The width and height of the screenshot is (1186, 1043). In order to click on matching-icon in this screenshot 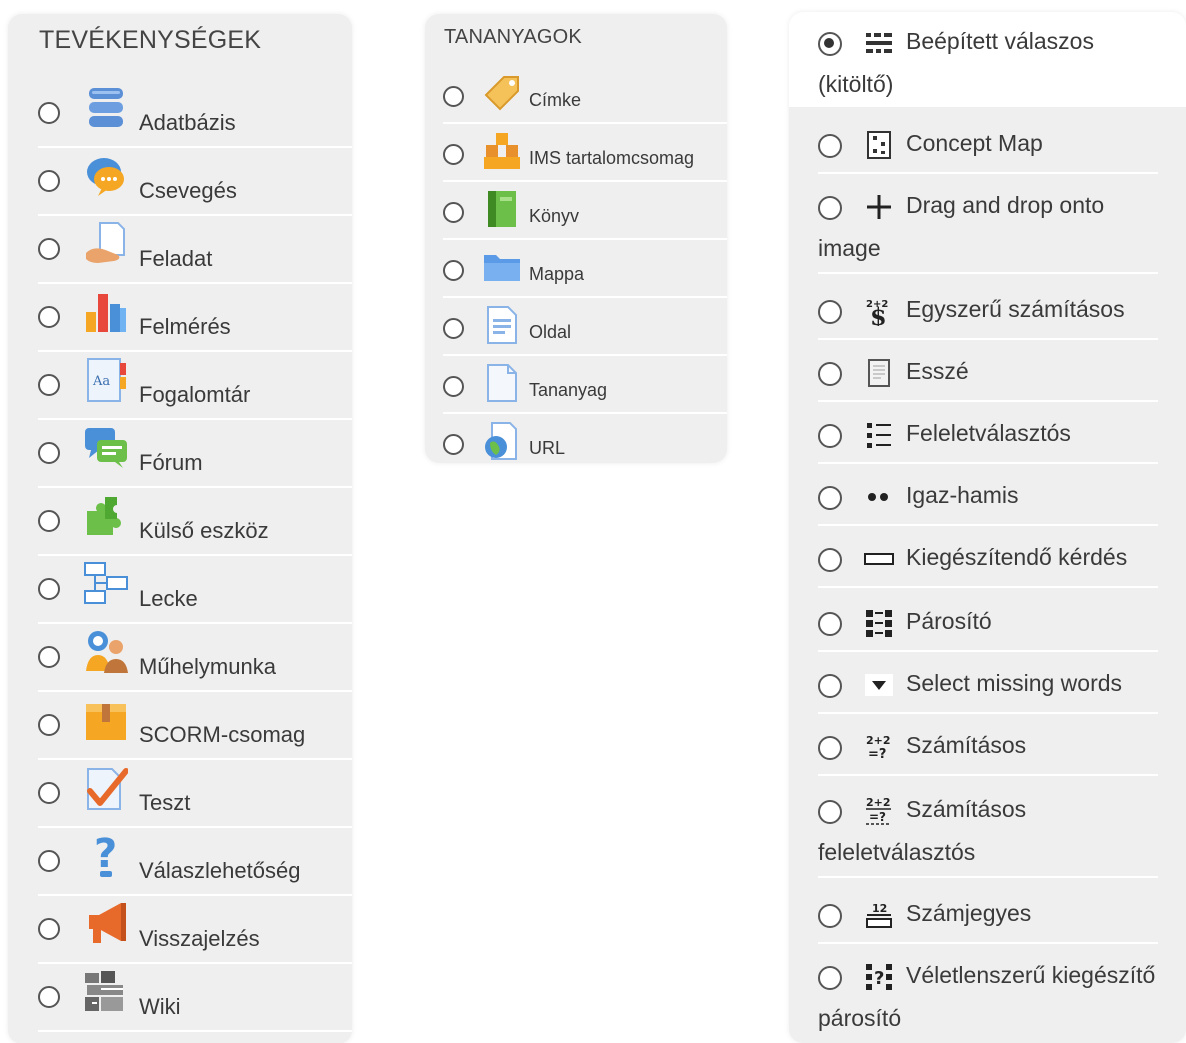, I will do `click(879, 623)`.